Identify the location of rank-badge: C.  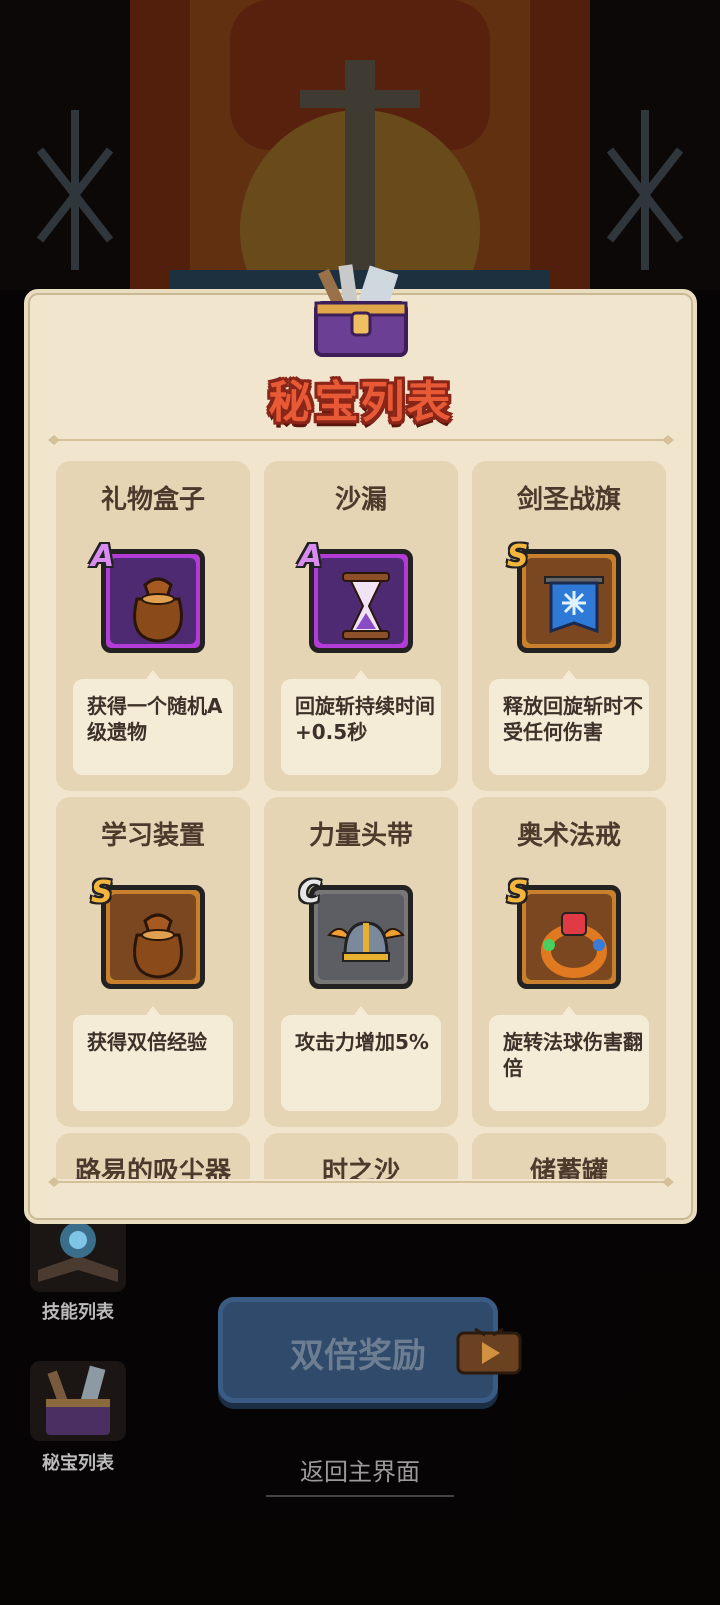
(310, 892).